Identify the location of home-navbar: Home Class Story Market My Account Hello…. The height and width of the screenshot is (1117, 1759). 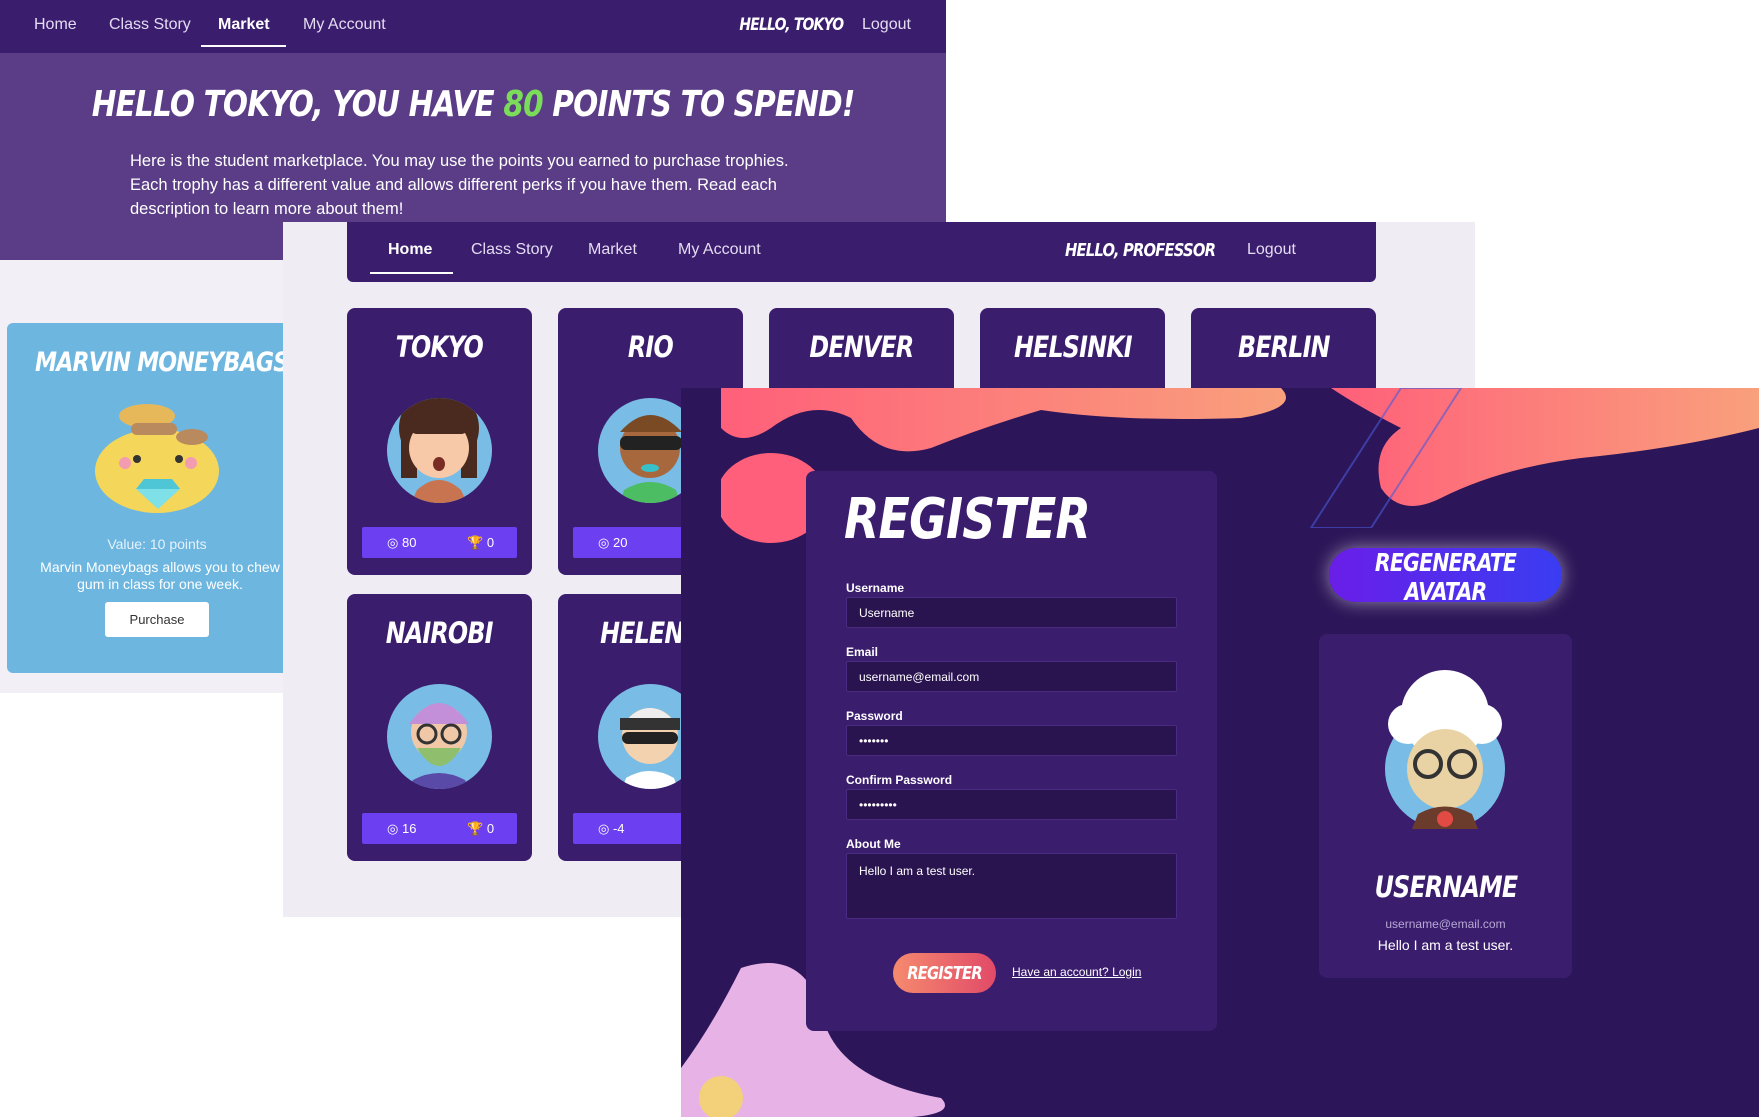
(861, 252).